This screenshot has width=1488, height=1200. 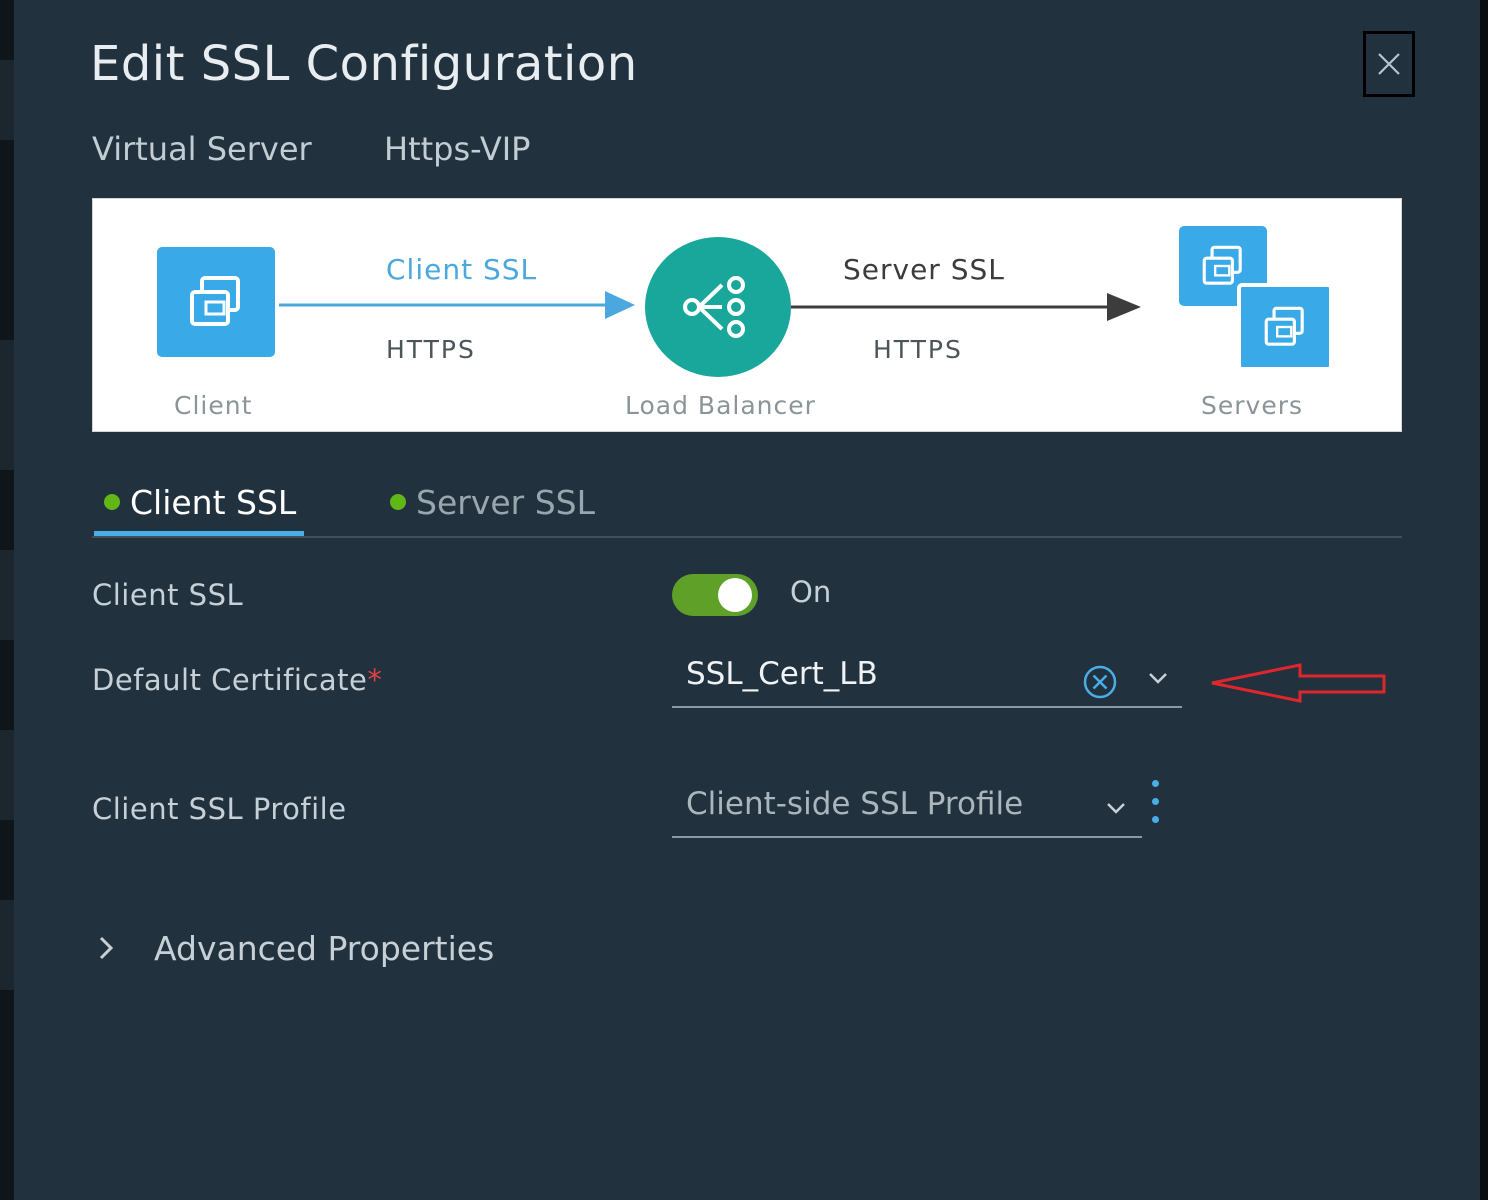 What do you see at coordinates (202, 149) in the screenshot?
I see `object-type-label: Virtual Server` at bounding box center [202, 149].